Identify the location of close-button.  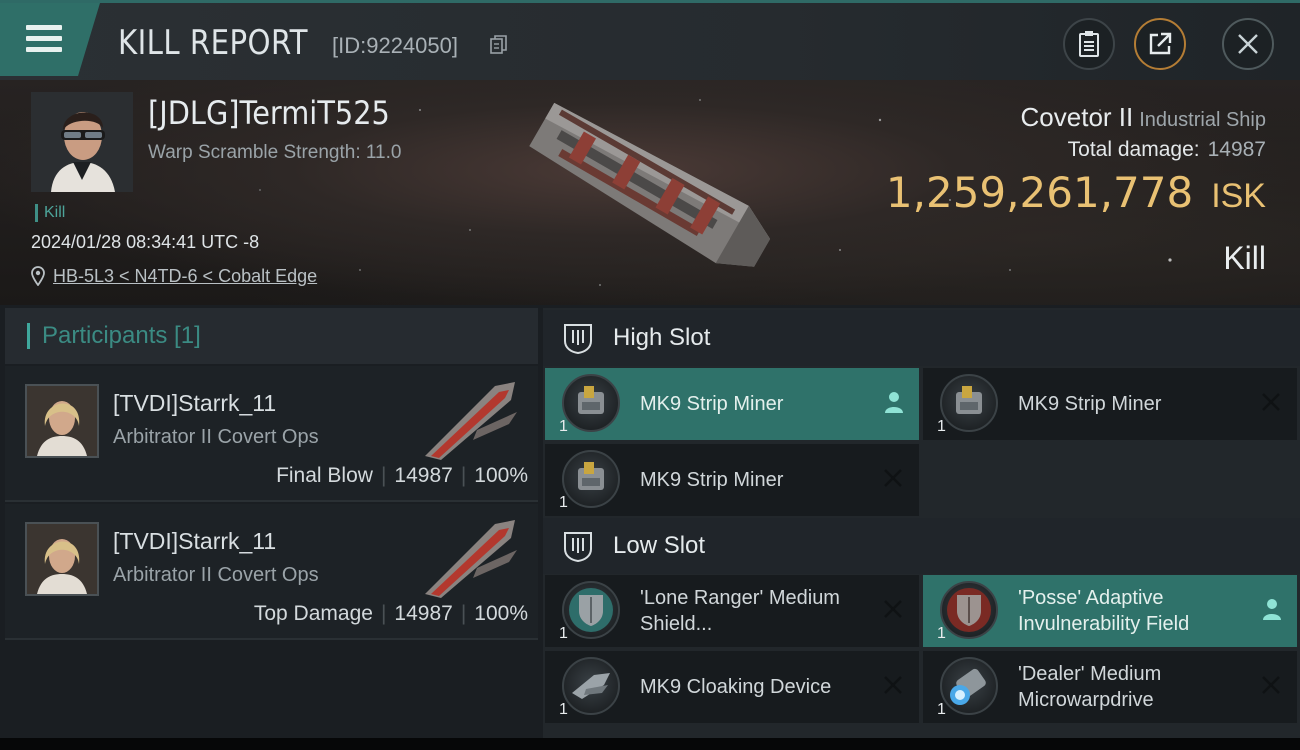
(1248, 44).